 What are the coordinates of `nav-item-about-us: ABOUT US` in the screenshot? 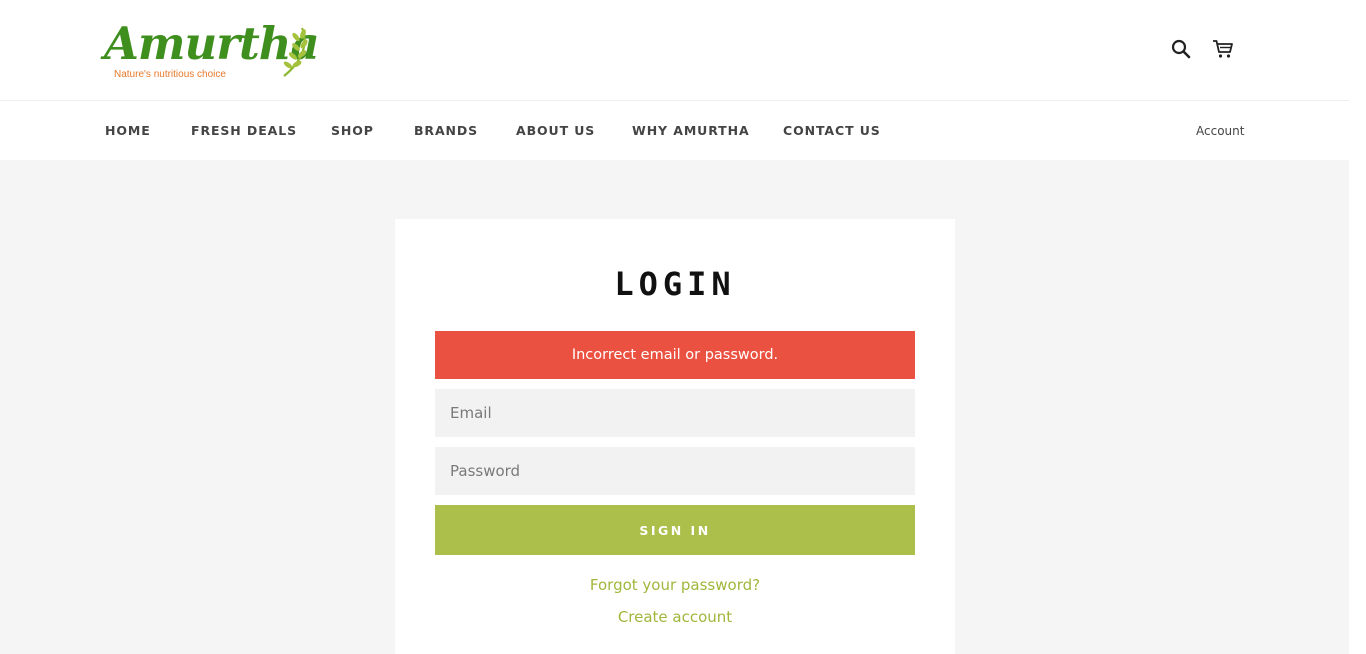 It's located at (555, 130).